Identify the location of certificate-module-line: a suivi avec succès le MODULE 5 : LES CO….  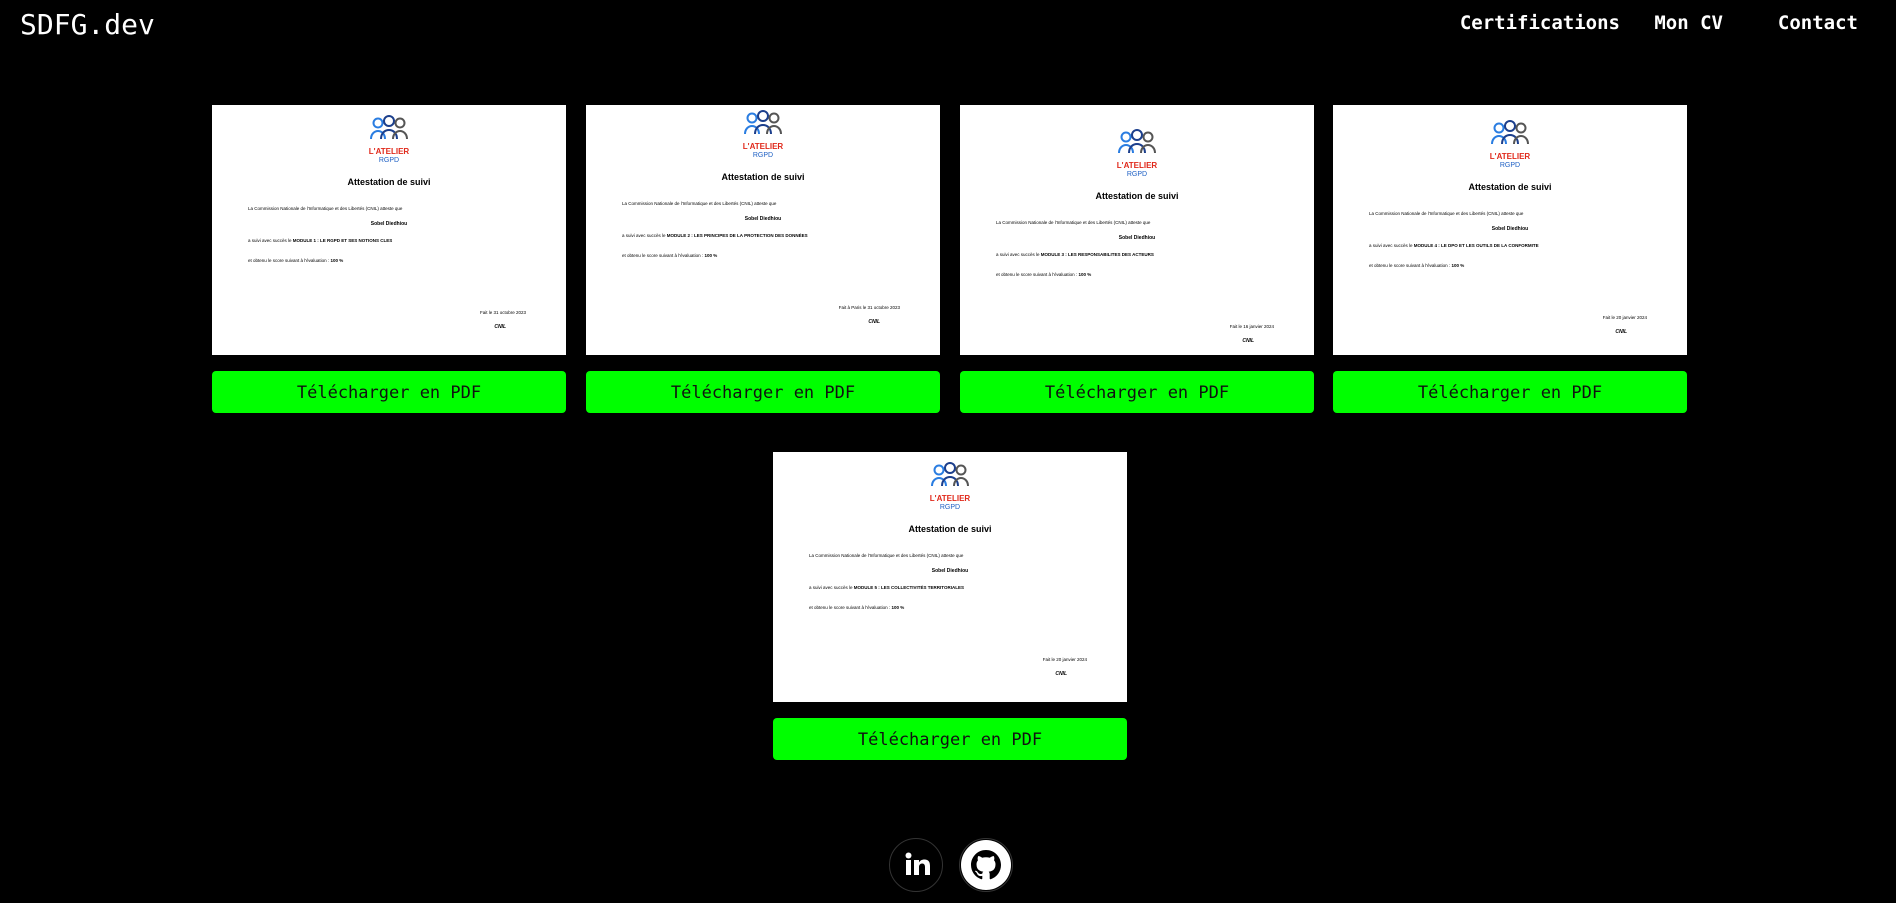
(886, 587).